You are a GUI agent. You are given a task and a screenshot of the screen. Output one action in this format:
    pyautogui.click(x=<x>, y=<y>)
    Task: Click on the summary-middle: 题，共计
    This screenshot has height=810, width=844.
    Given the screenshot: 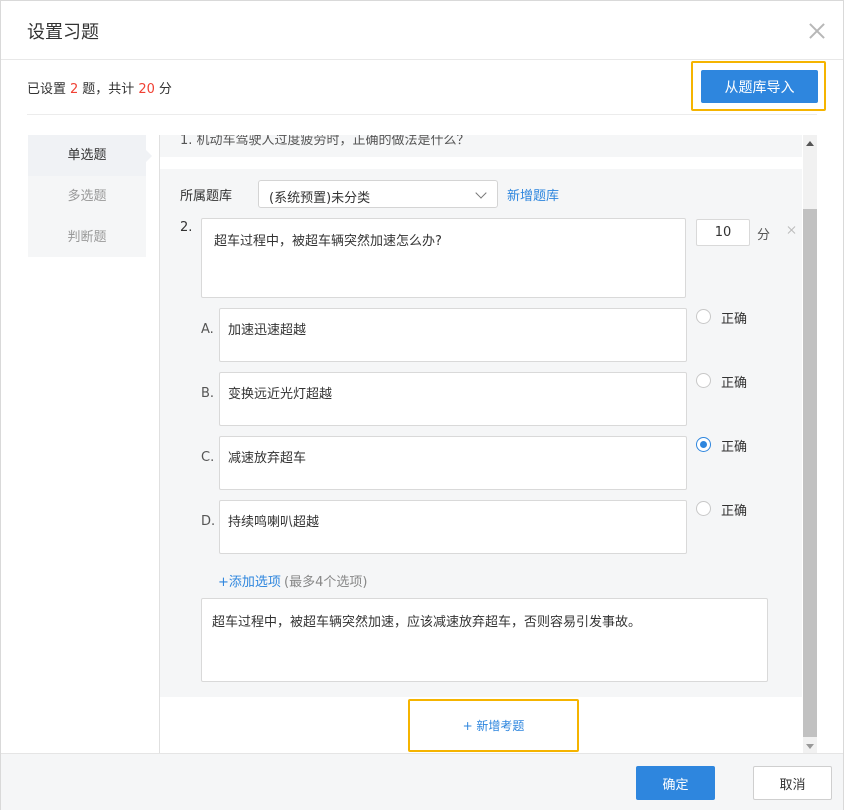 What is the action you would take?
    pyautogui.click(x=108, y=89)
    